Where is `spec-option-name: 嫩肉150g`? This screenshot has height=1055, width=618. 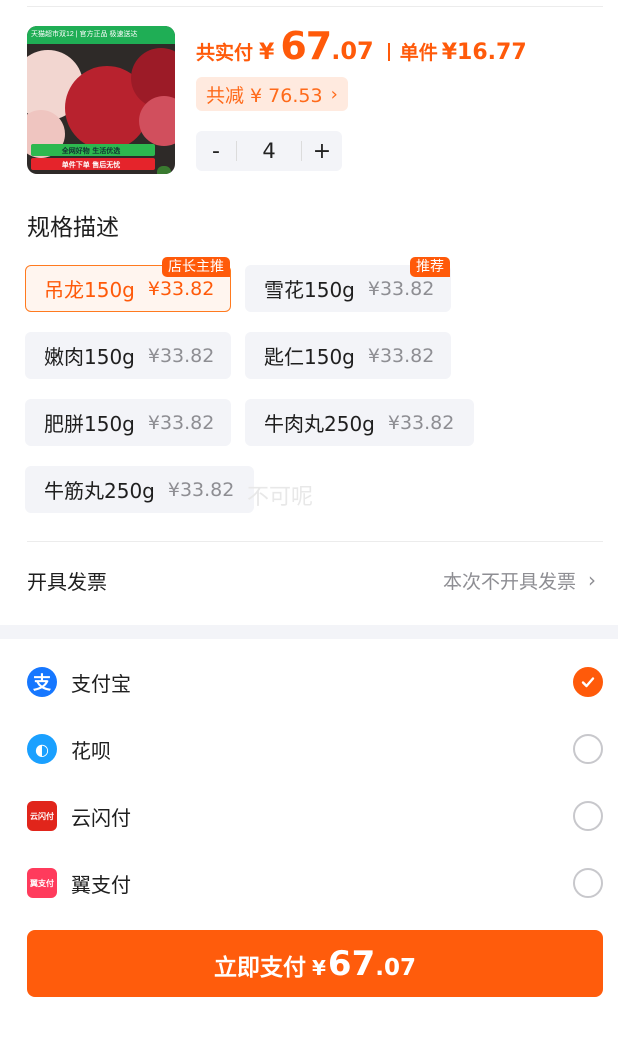
spec-option-name: 嫩肉150g is located at coordinates (89, 357).